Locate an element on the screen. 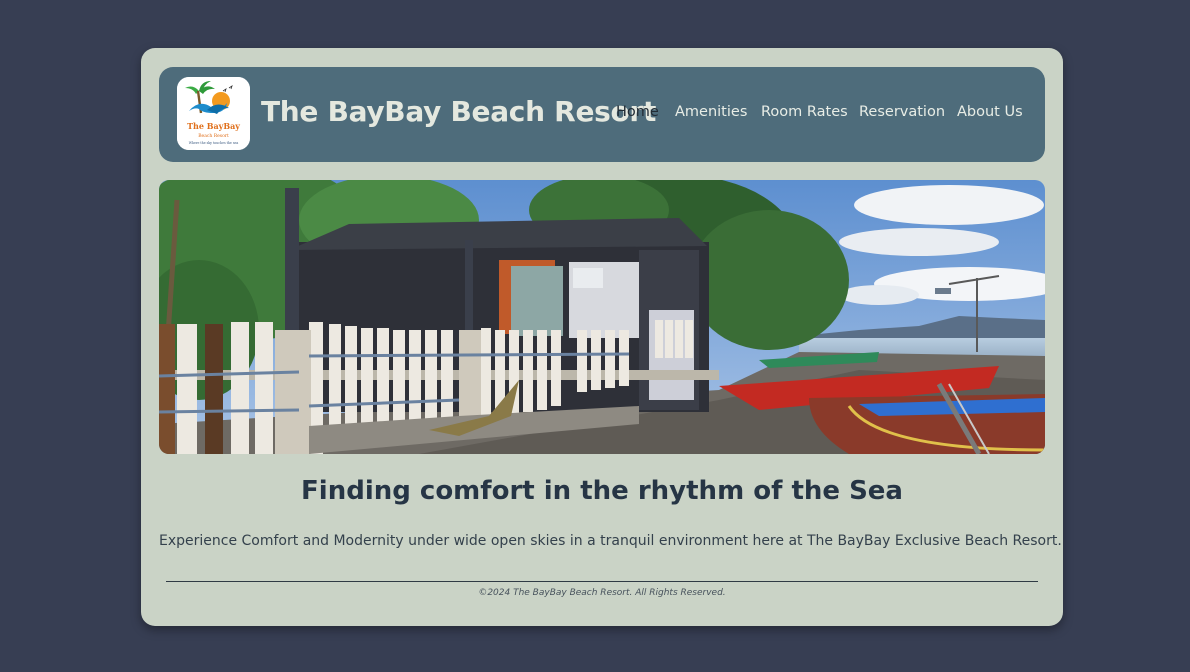 Image resolution: width=1190 pixels, height=672 pixels. logo-tagline: Where the sky touches the sea is located at coordinates (214, 143).